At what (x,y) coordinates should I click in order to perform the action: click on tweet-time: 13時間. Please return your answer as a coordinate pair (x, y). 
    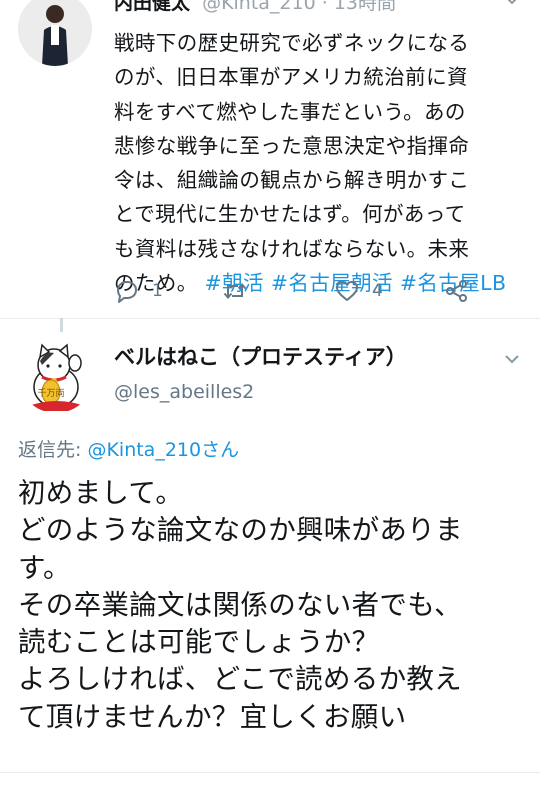
    Looking at the image, I should click on (365, 7).